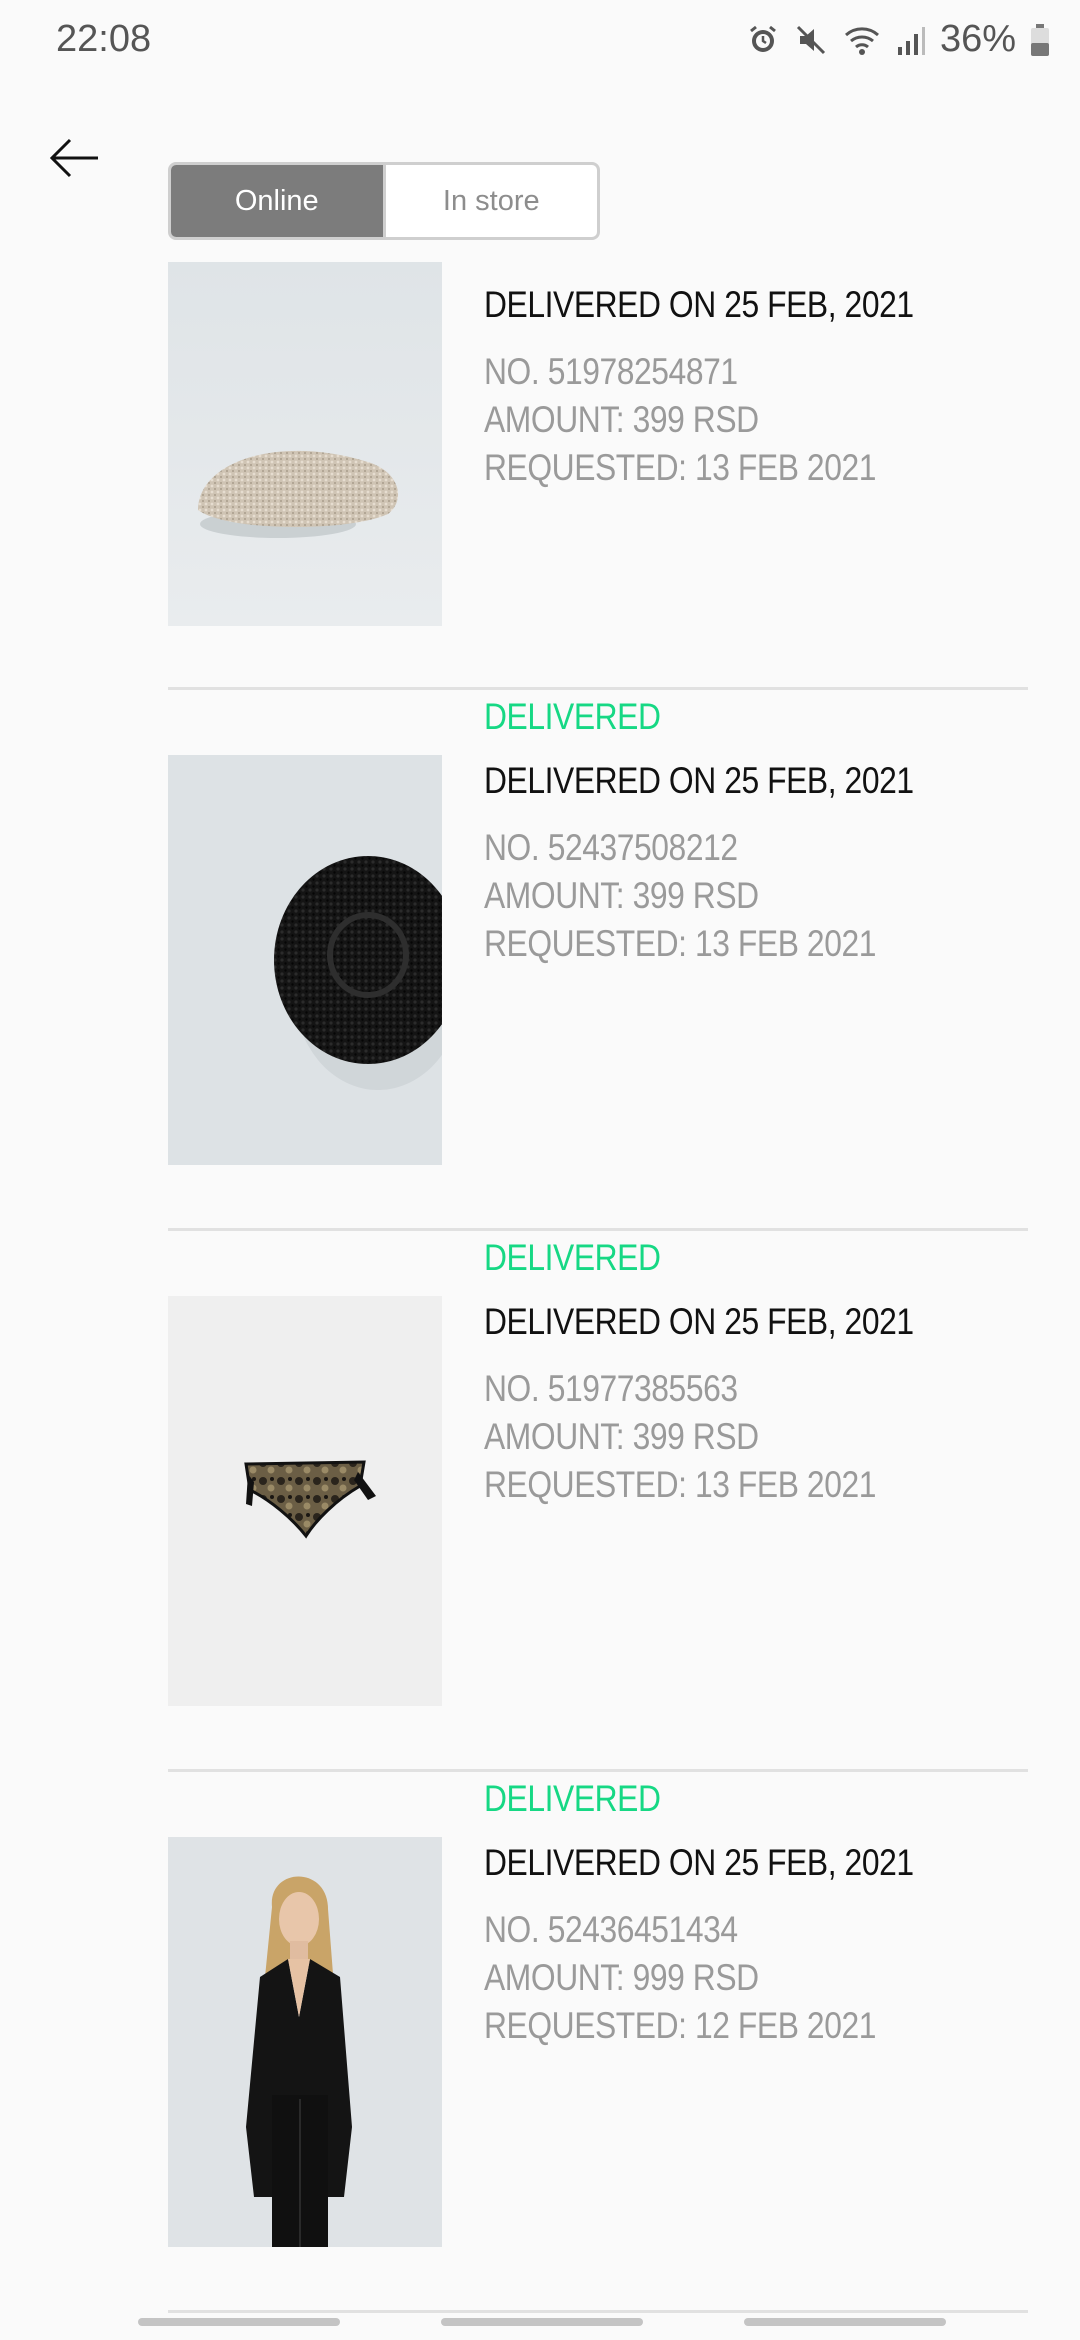  I want to click on order-requested-date: REQUESTED: 12 FEB 2021, so click(680, 2025).